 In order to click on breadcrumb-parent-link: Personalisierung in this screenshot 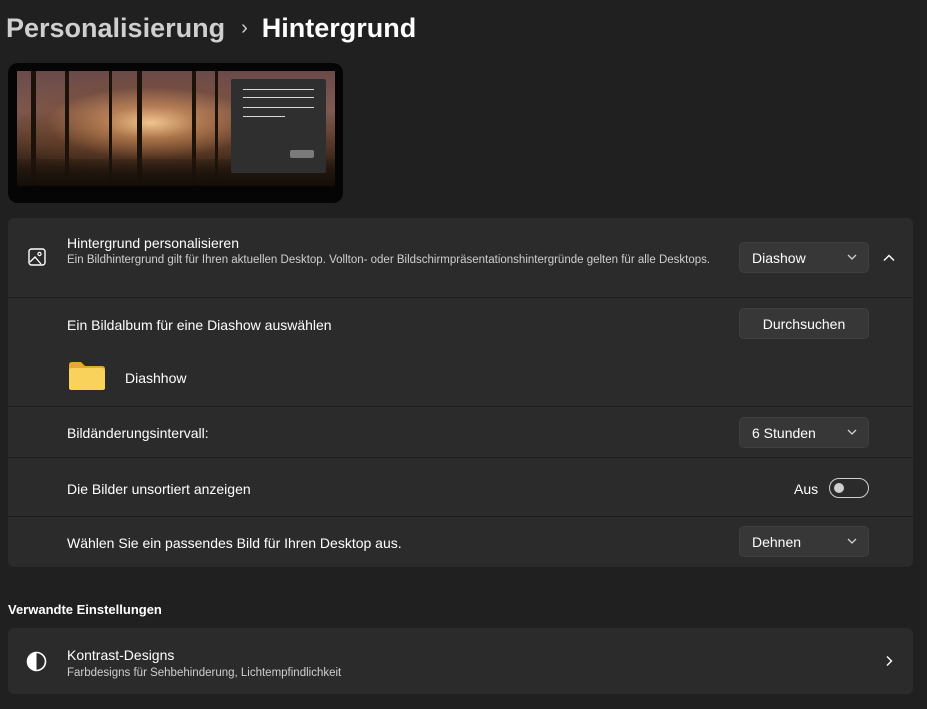, I will do `click(115, 28)`.